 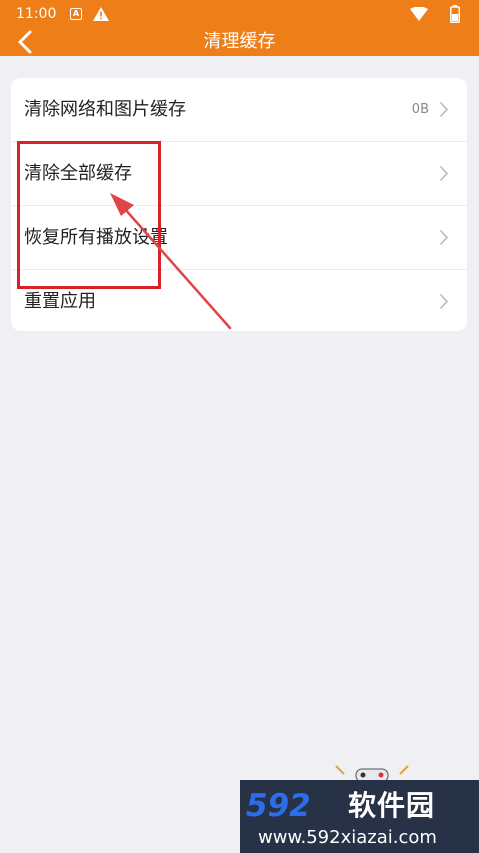 What do you see at coordinates (347, 837) in the screenshot?
I see `watermark-url: www.592xiazai.com` at bounding box center [347, 837].